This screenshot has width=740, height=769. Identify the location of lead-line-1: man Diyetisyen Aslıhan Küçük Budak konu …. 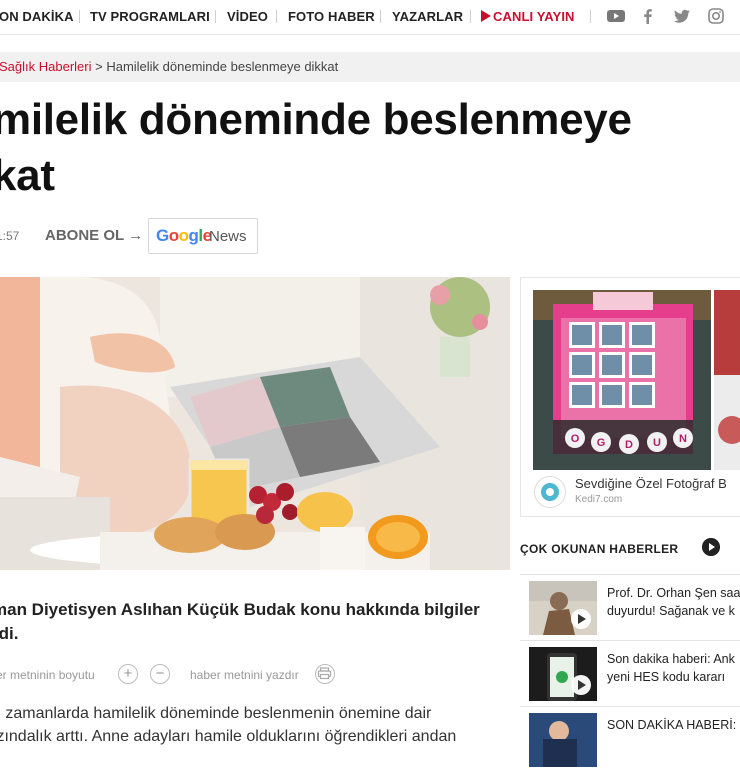
(240, 609).